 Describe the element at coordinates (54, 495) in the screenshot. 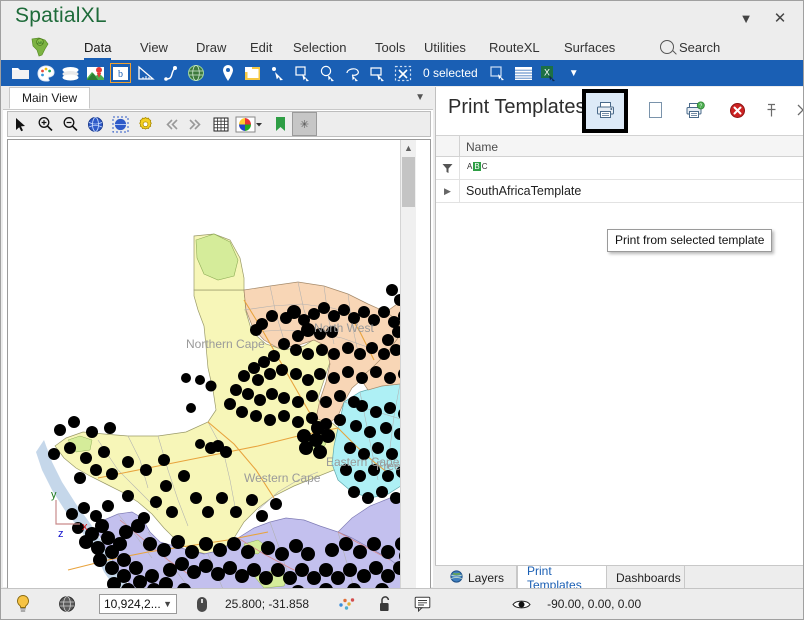

I see `svg-text: y` at that location.